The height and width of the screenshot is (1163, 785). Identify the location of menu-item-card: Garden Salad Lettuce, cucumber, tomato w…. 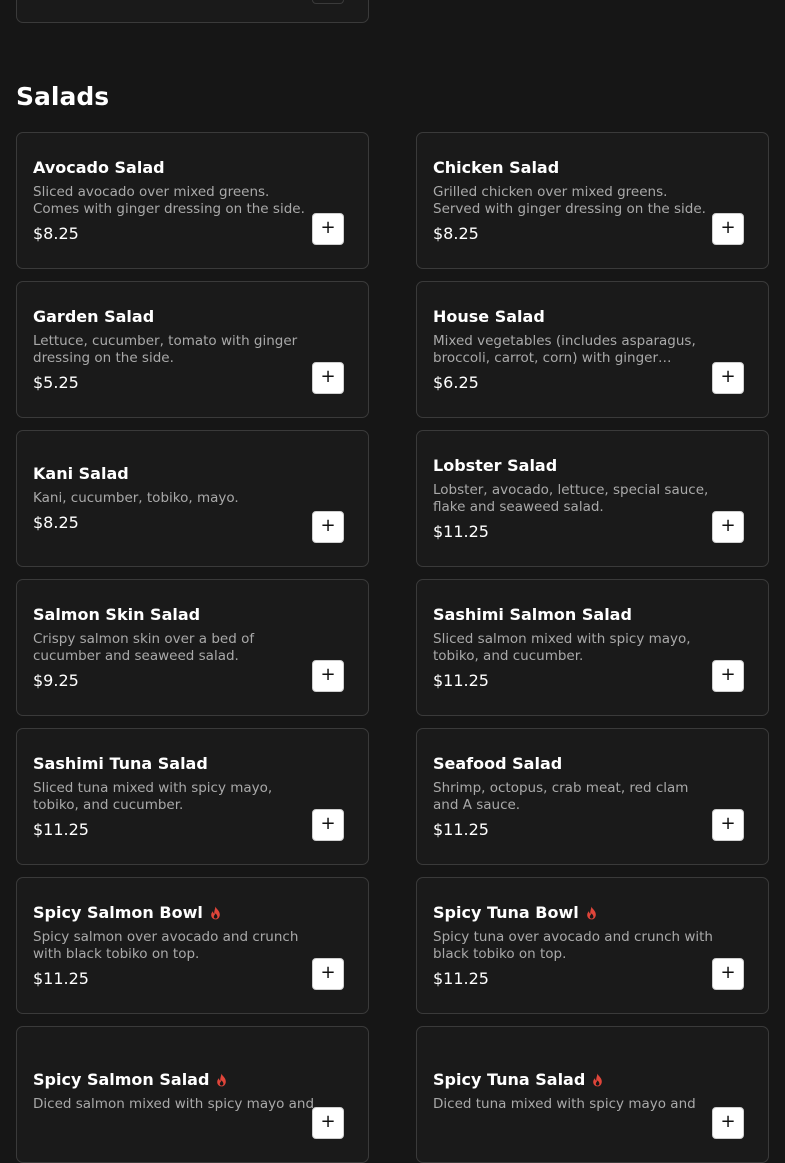
(192, 349).